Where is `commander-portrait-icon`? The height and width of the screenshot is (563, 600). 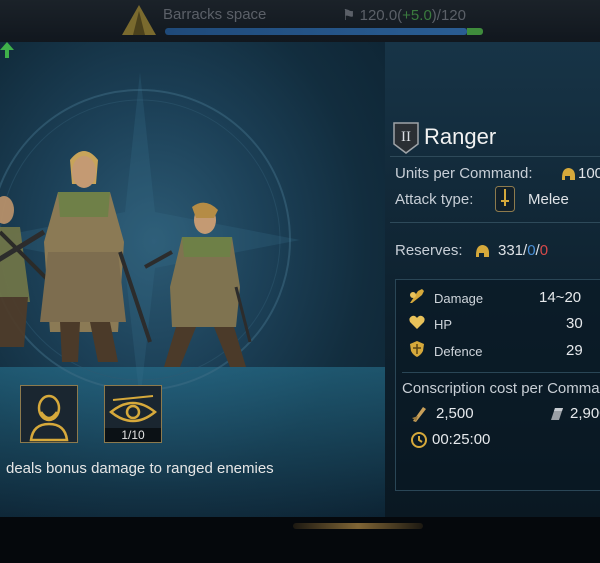
commander-portrait-icon is located at coordinates (49, 414).